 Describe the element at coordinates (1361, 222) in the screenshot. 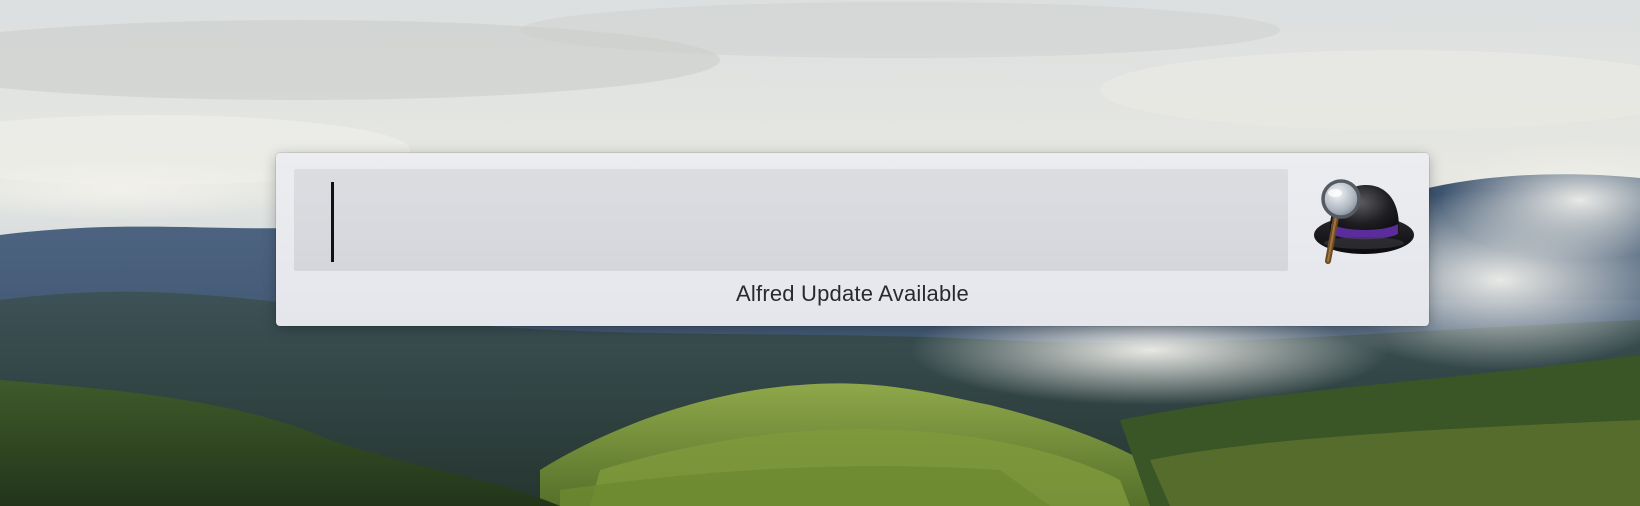

I see `alfred-hat-icon` at that location.